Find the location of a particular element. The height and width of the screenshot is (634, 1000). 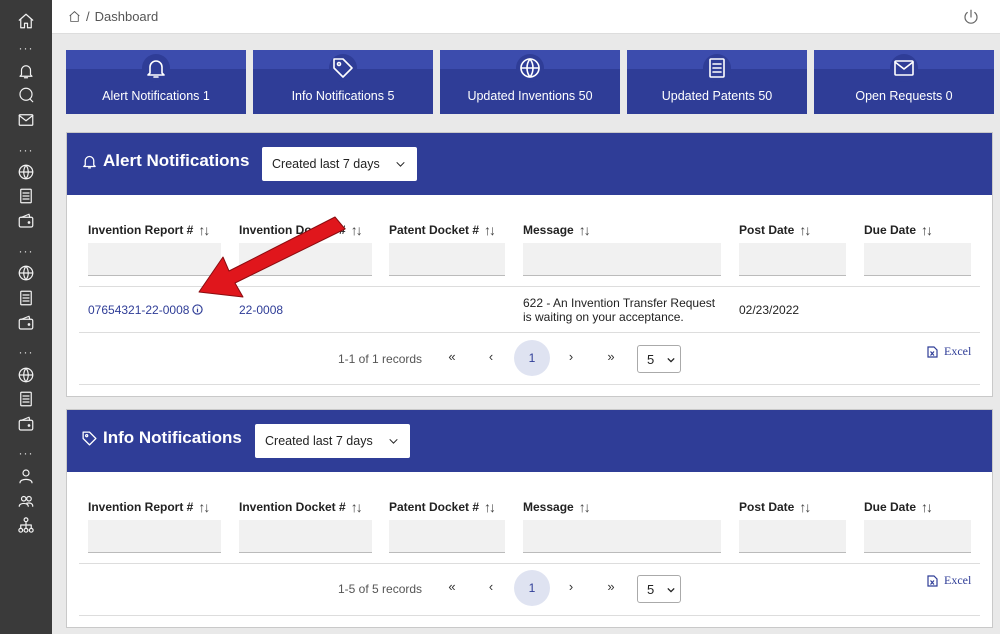

column-label: Due Date is located at coordinates (890, 507).